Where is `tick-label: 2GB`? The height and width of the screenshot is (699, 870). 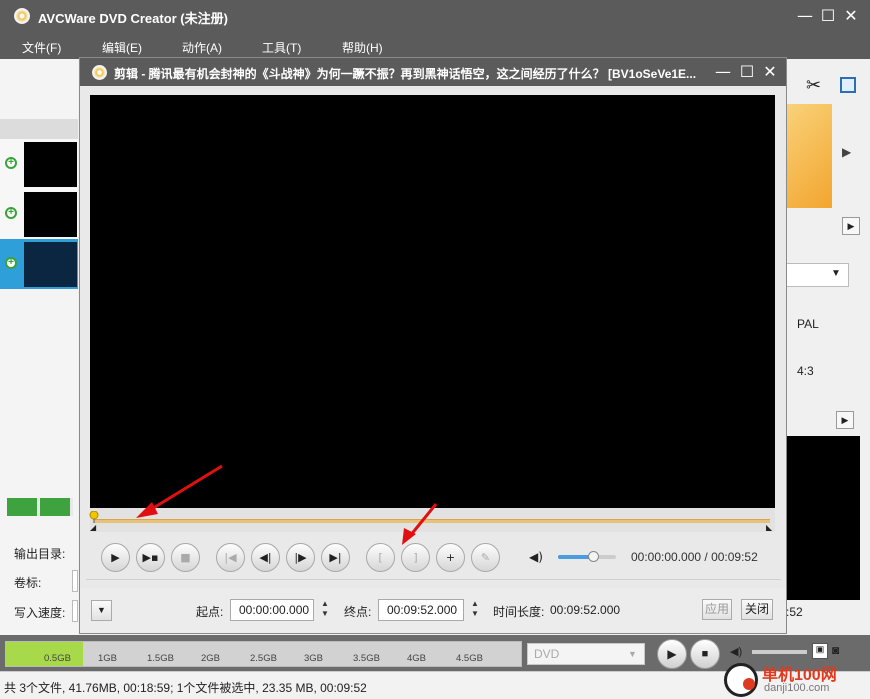
tick-label: 2GB is located at coordinates (211, 658).